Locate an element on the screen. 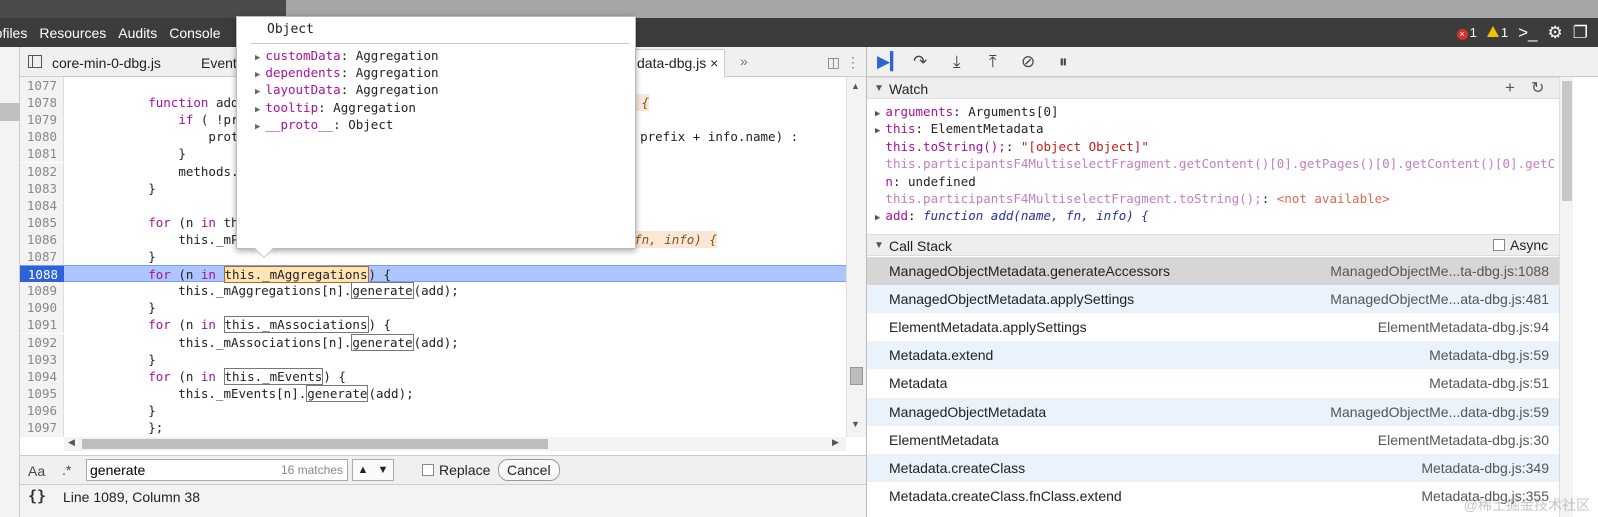 This screenshot has width=1598, height=517. line-number: 1088 is located at coordinates (42, 275).